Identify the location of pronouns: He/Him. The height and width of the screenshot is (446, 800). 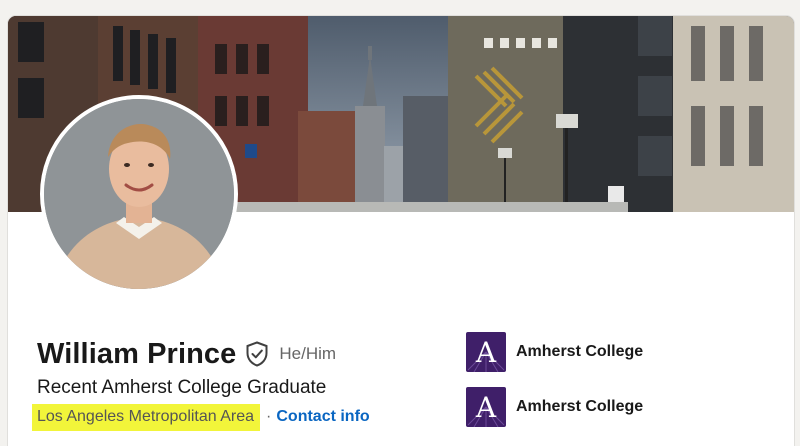
(308, 353).